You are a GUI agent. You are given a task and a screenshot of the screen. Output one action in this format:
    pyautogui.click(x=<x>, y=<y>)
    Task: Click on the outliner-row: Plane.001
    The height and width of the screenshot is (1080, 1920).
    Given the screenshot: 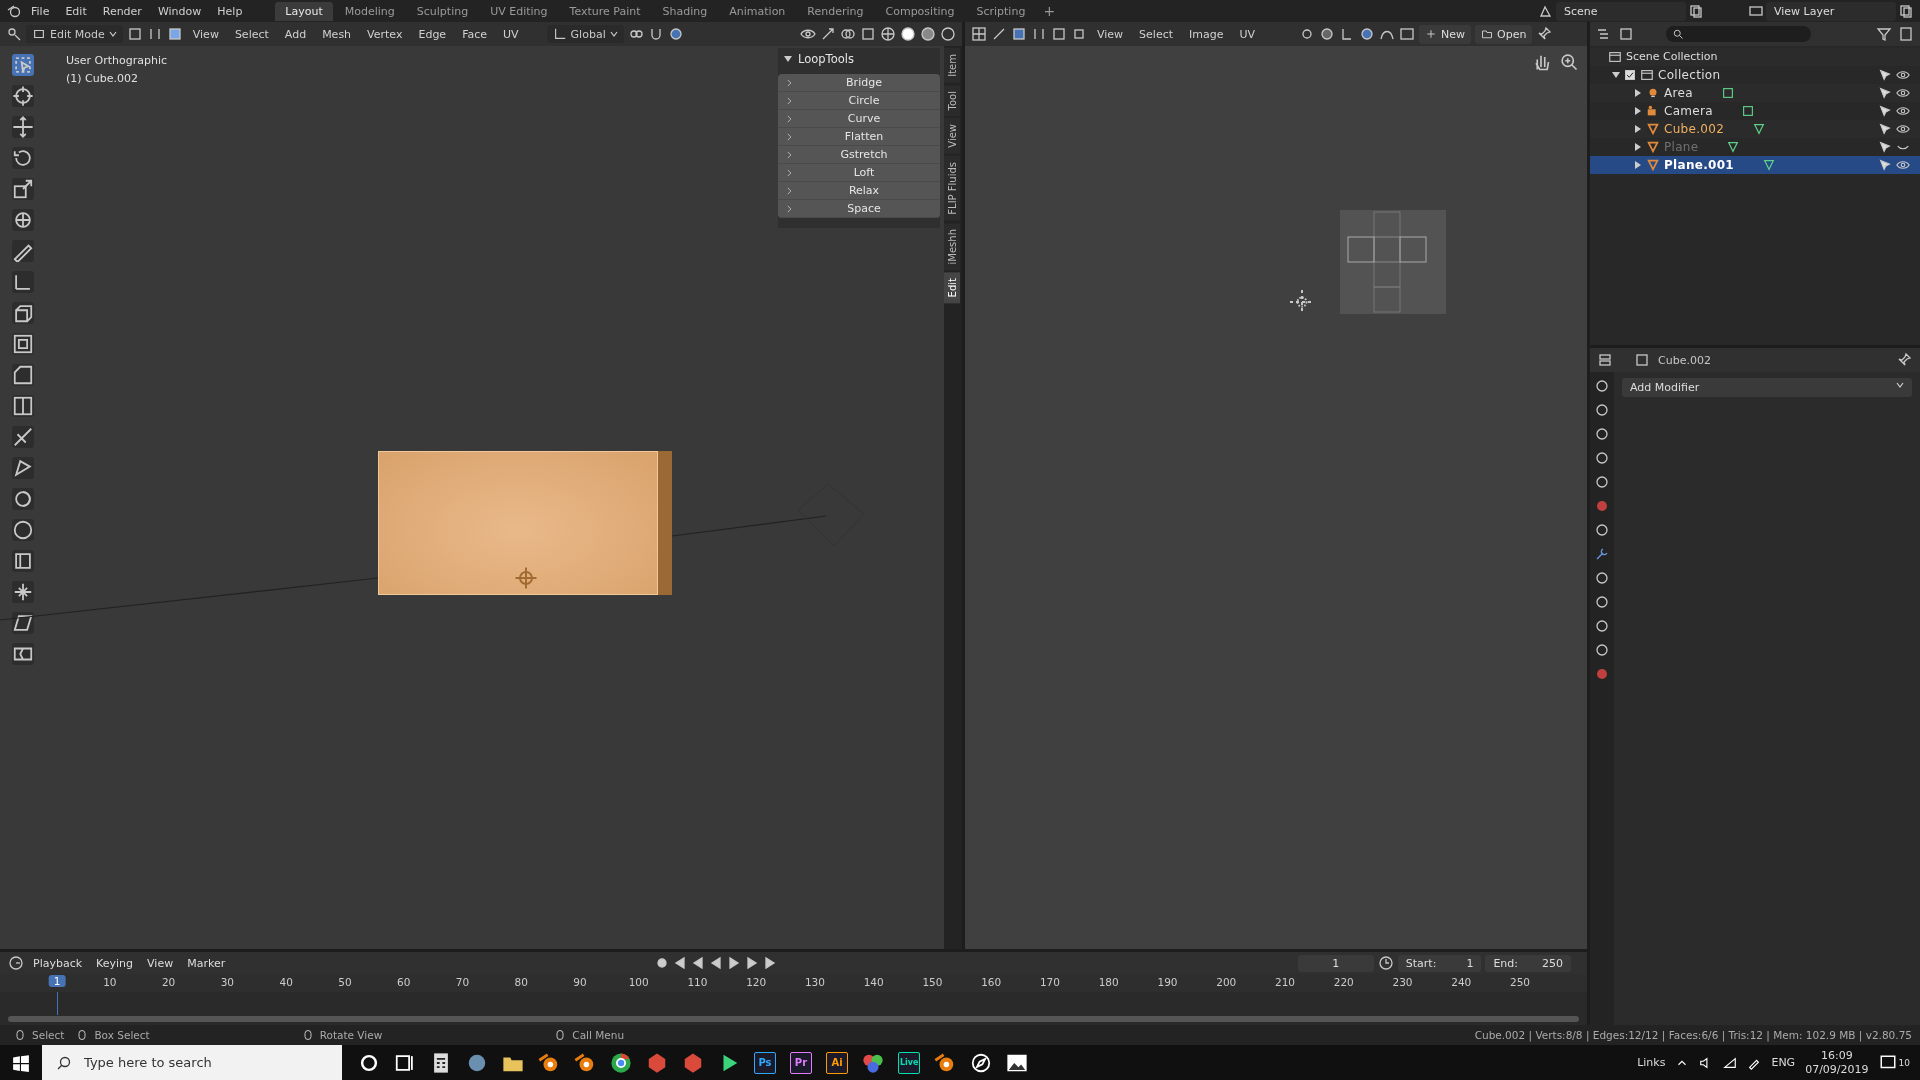 What is the action you would take?
    pyautogui.click(x=1755, y=165)
    